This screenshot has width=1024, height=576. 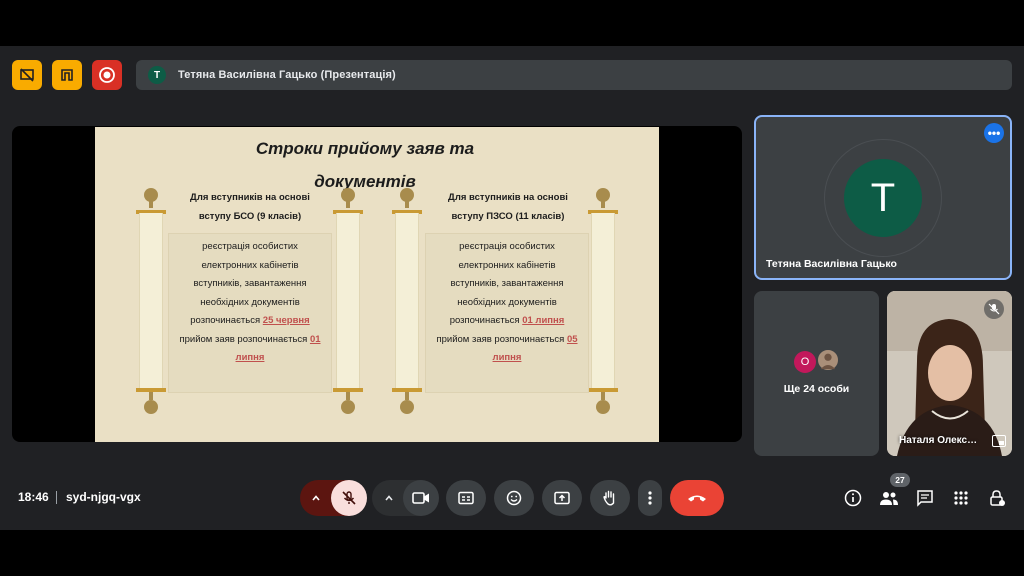 I want to click on people-button, so click(x=889, y=498).